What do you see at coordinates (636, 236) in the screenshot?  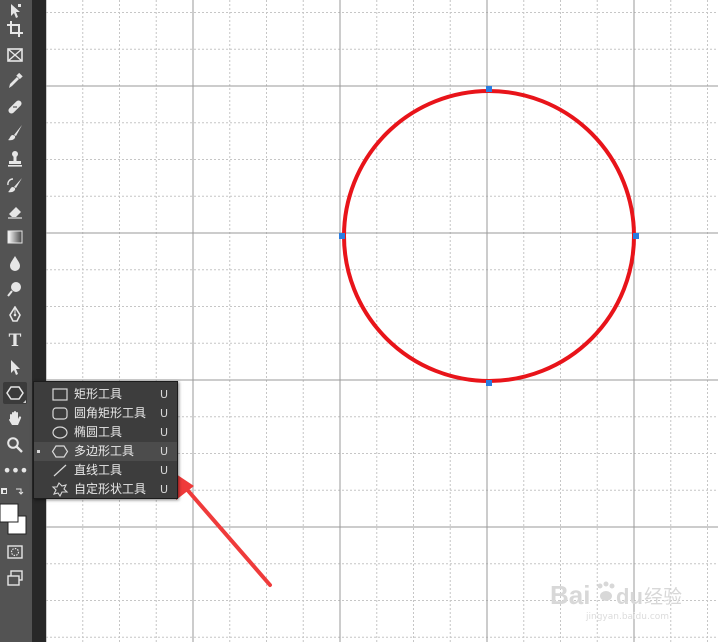 I see `anchor-point-right` at bounding box center [636, 236].